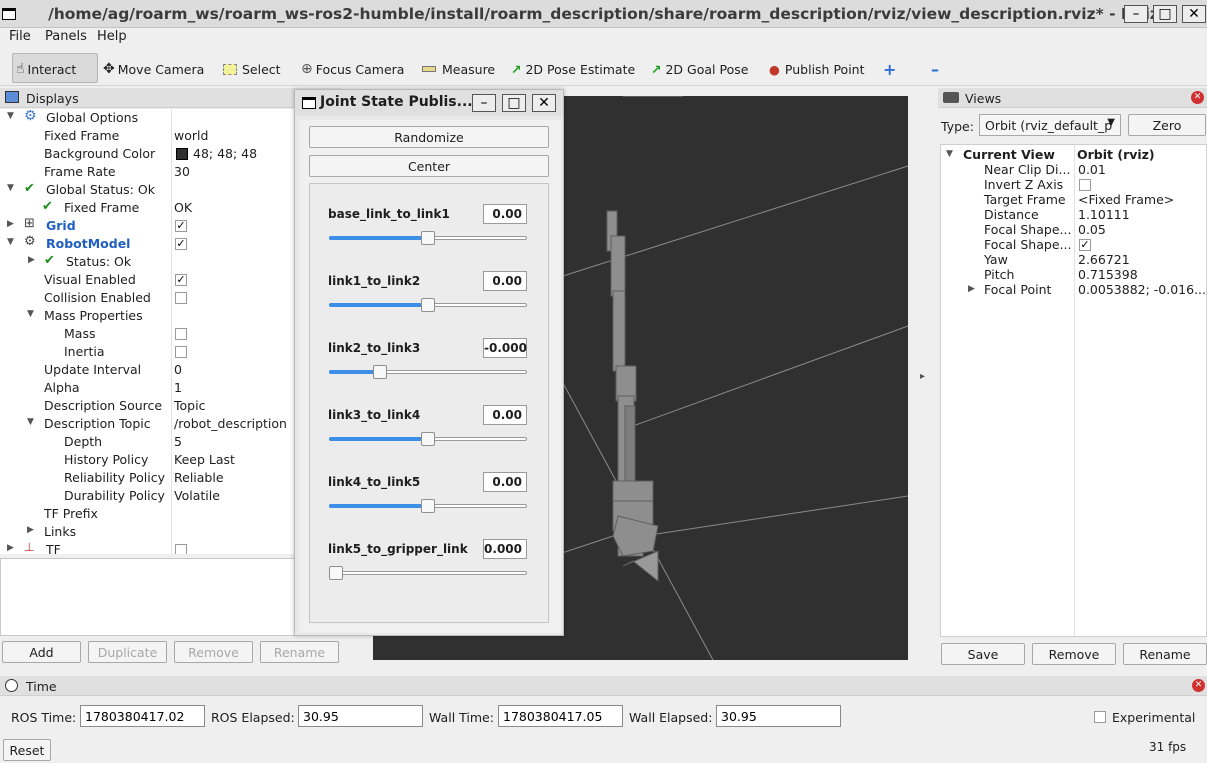 The width and height of the screenshot is (1207, 763). I want to click on zero-button: Zero, so click(1167, 125).